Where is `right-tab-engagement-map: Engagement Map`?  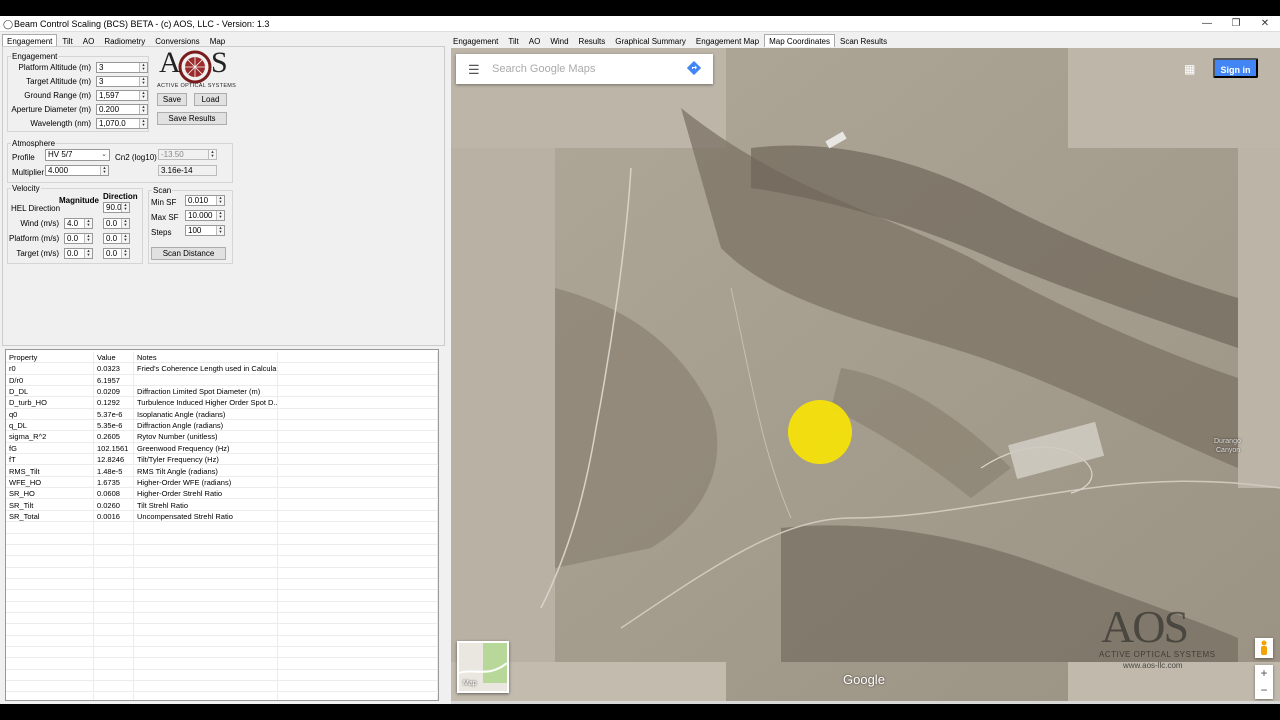
right-tab-engagement-map: Engagement Map is located at coordinates (727, 40).